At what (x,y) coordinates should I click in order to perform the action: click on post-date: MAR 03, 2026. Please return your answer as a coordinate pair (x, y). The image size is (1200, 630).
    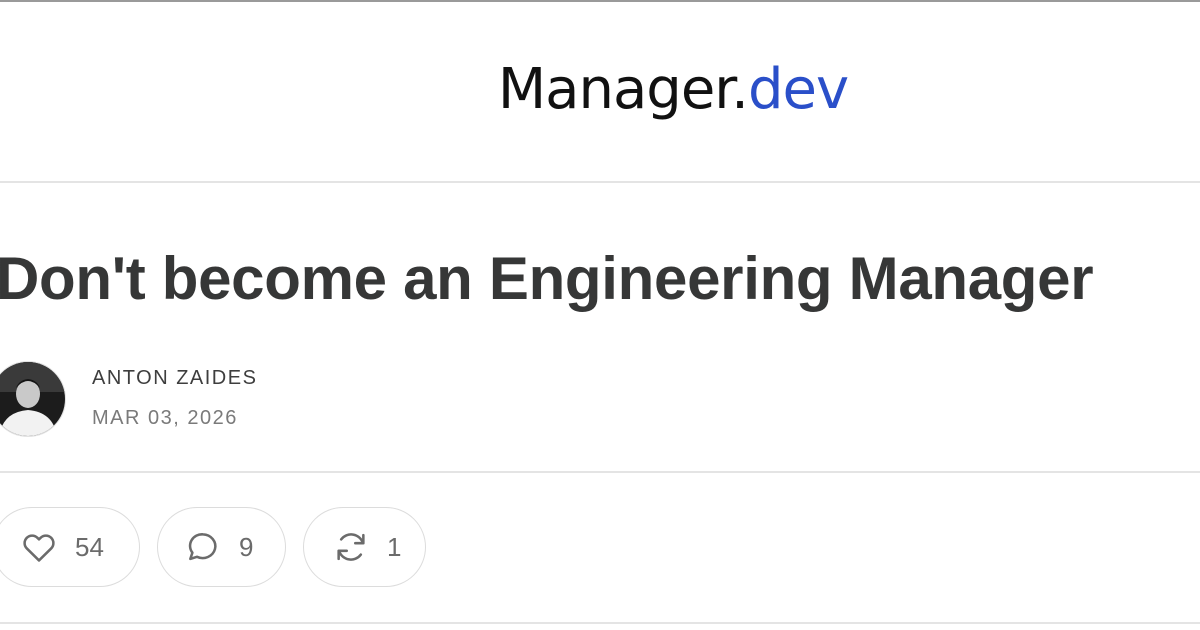
    Looking at the image, I should click on (165, 418).